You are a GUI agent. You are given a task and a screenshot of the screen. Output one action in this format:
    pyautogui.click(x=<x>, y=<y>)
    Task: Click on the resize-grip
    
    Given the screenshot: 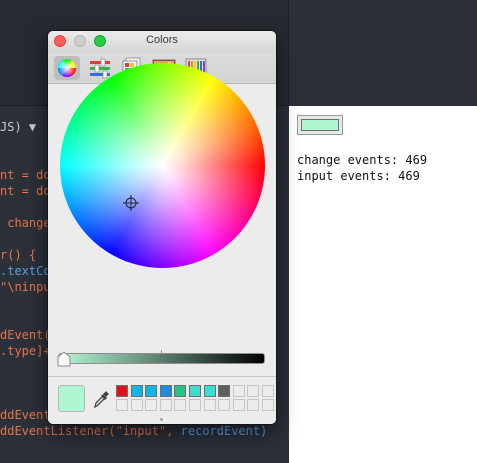 What is the action you would take?
    pyautogui.click(x=161, y=419)
    